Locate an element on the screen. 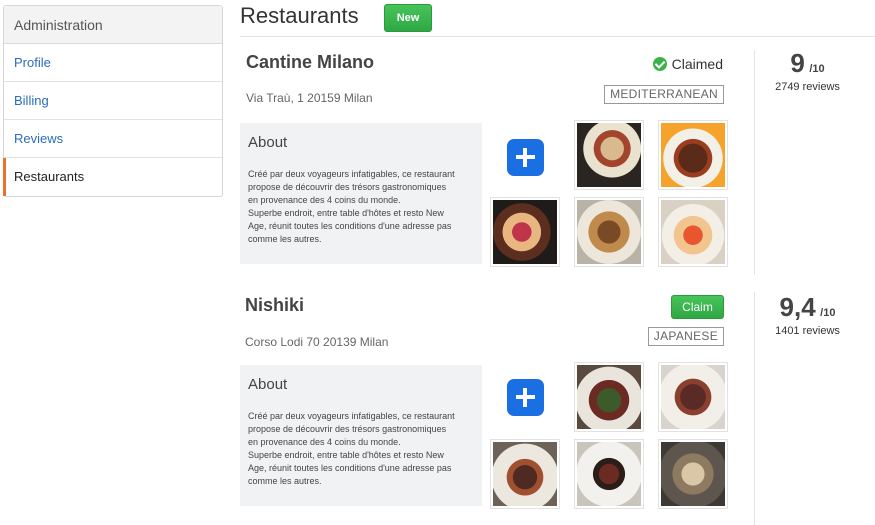 This screenshot has width=875, height=525. check-circle-icon is located at coordinates (659, 64).